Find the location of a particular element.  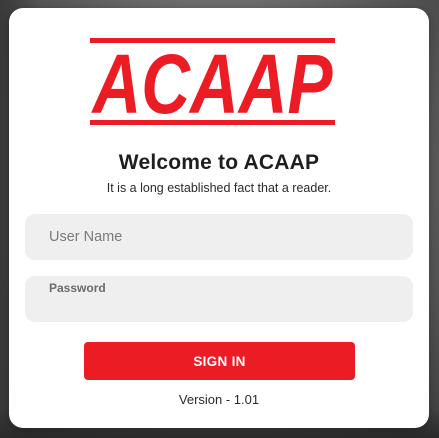

password-field: Password is located at coordinates (219, 299).